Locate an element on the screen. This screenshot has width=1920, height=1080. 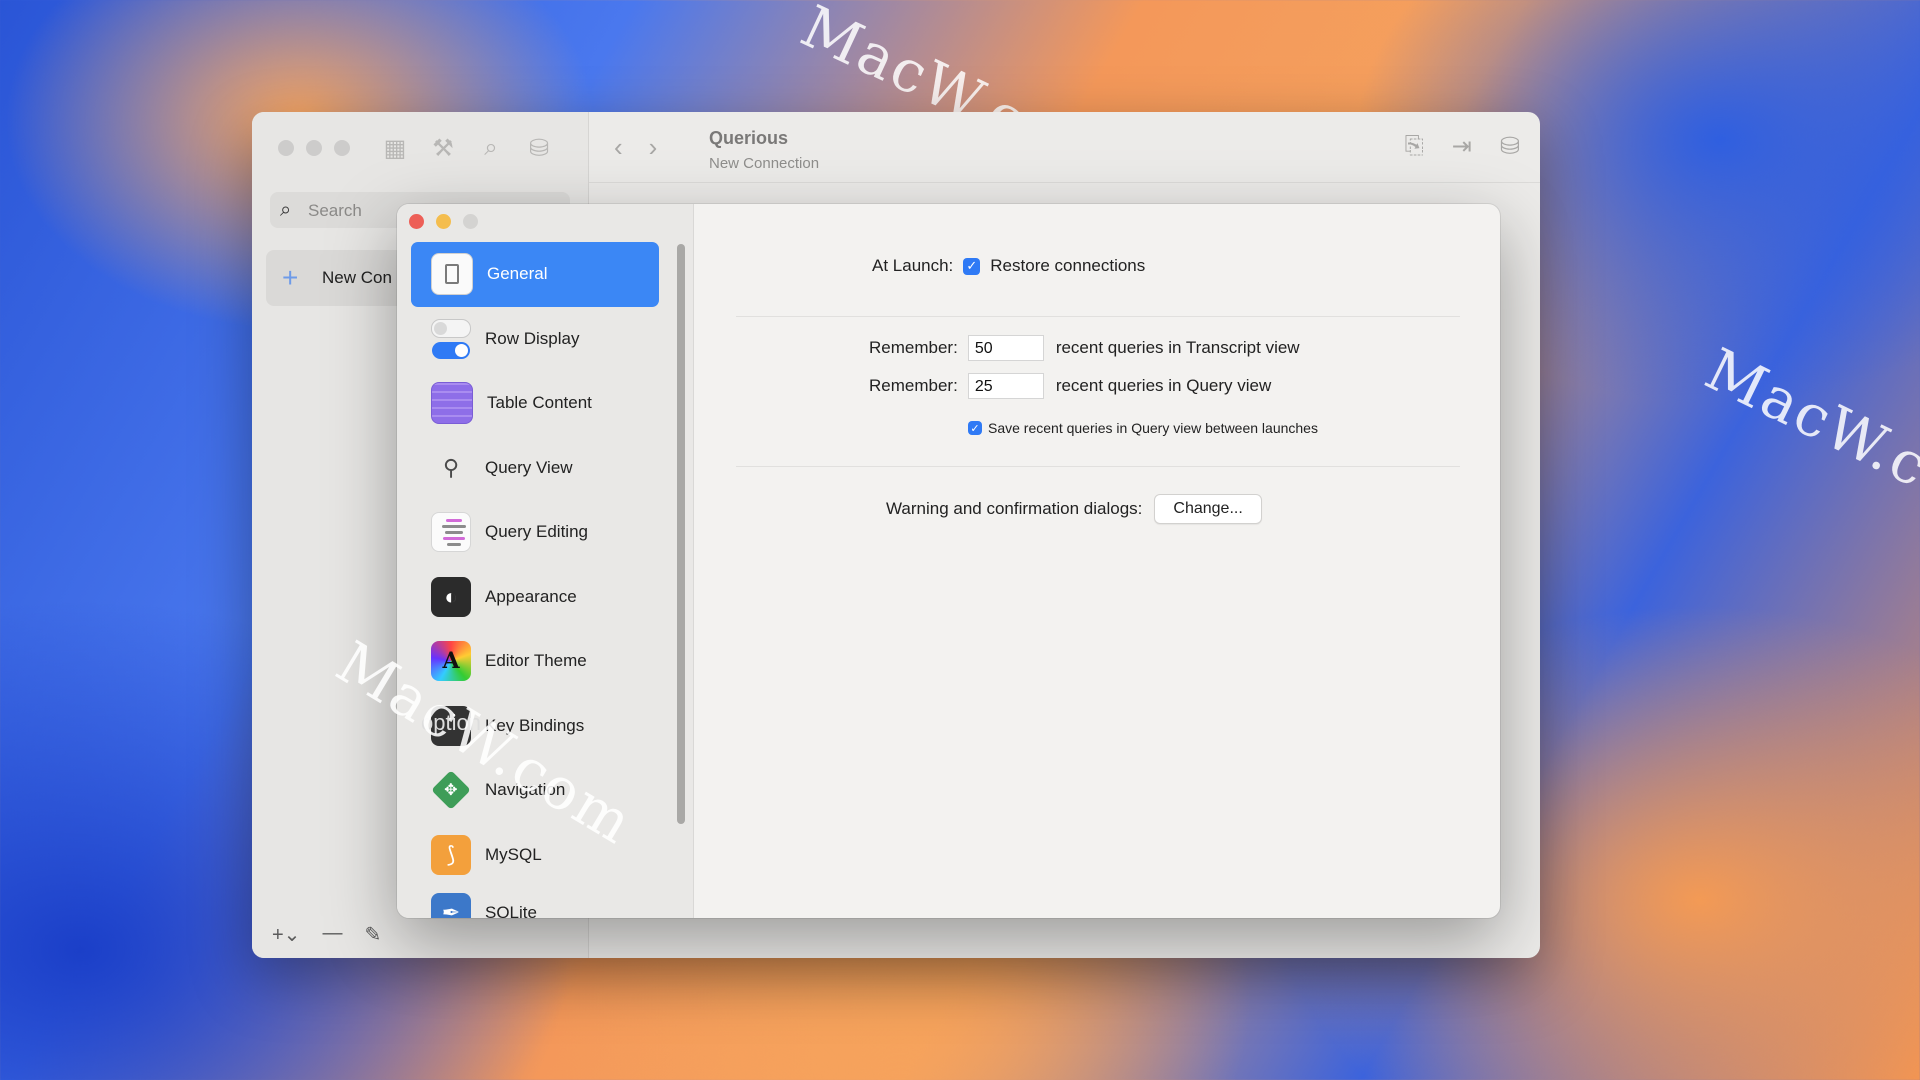
sqlite-icon: ✒ is located at coordinates (451, 905).